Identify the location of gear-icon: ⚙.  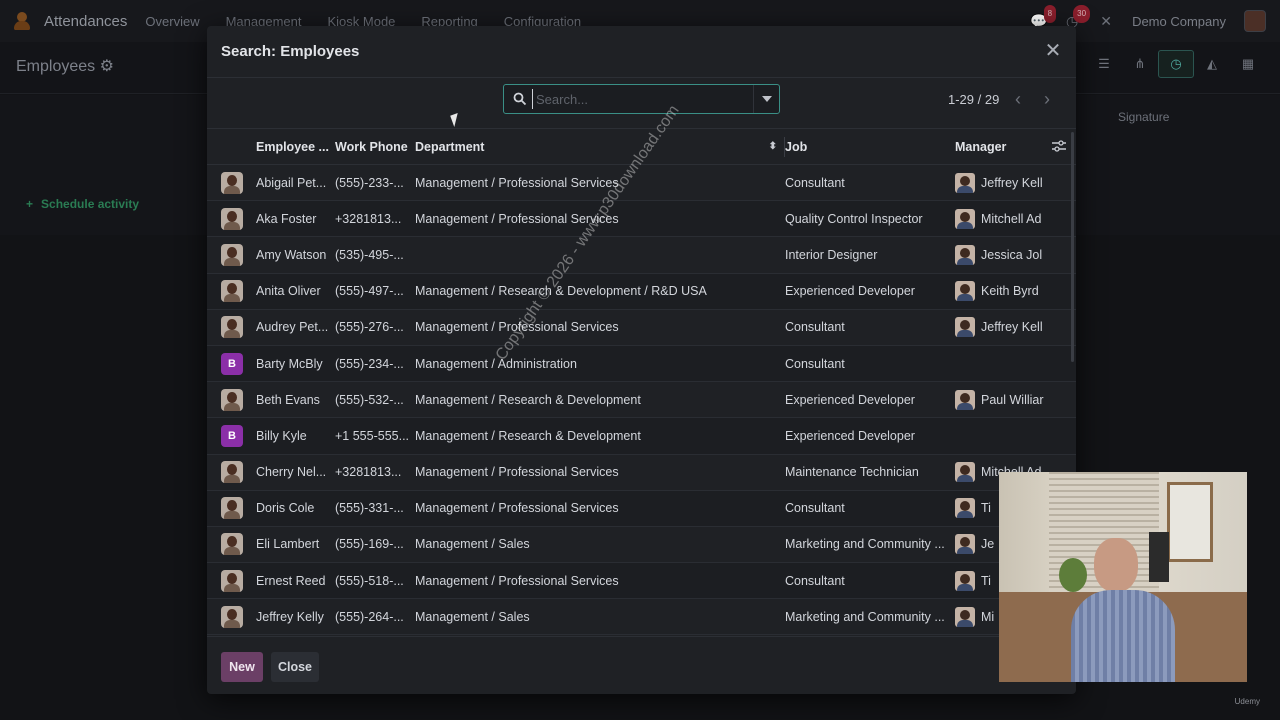
(107, 66).